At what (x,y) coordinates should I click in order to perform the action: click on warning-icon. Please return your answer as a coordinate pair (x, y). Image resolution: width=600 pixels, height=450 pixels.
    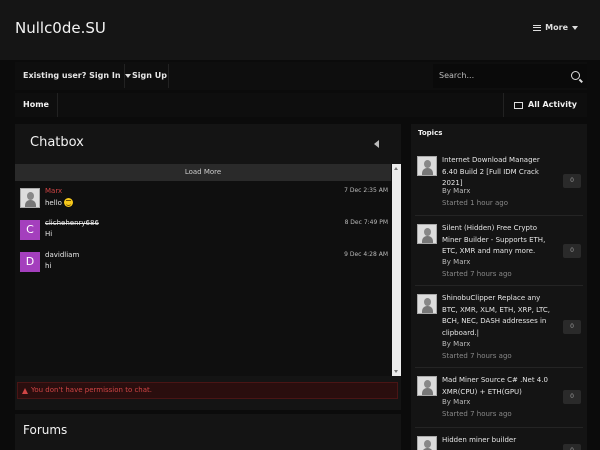
    Looking at the image, I should click on (25, 390).